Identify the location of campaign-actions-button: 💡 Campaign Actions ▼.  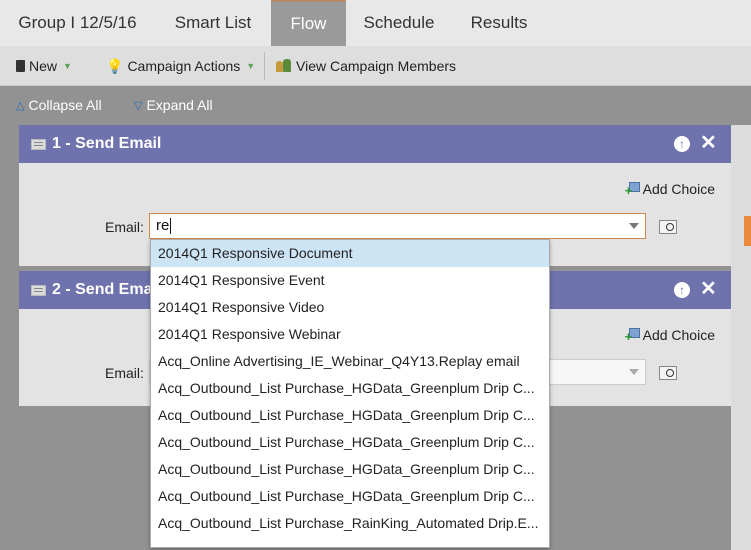
(180, 66).